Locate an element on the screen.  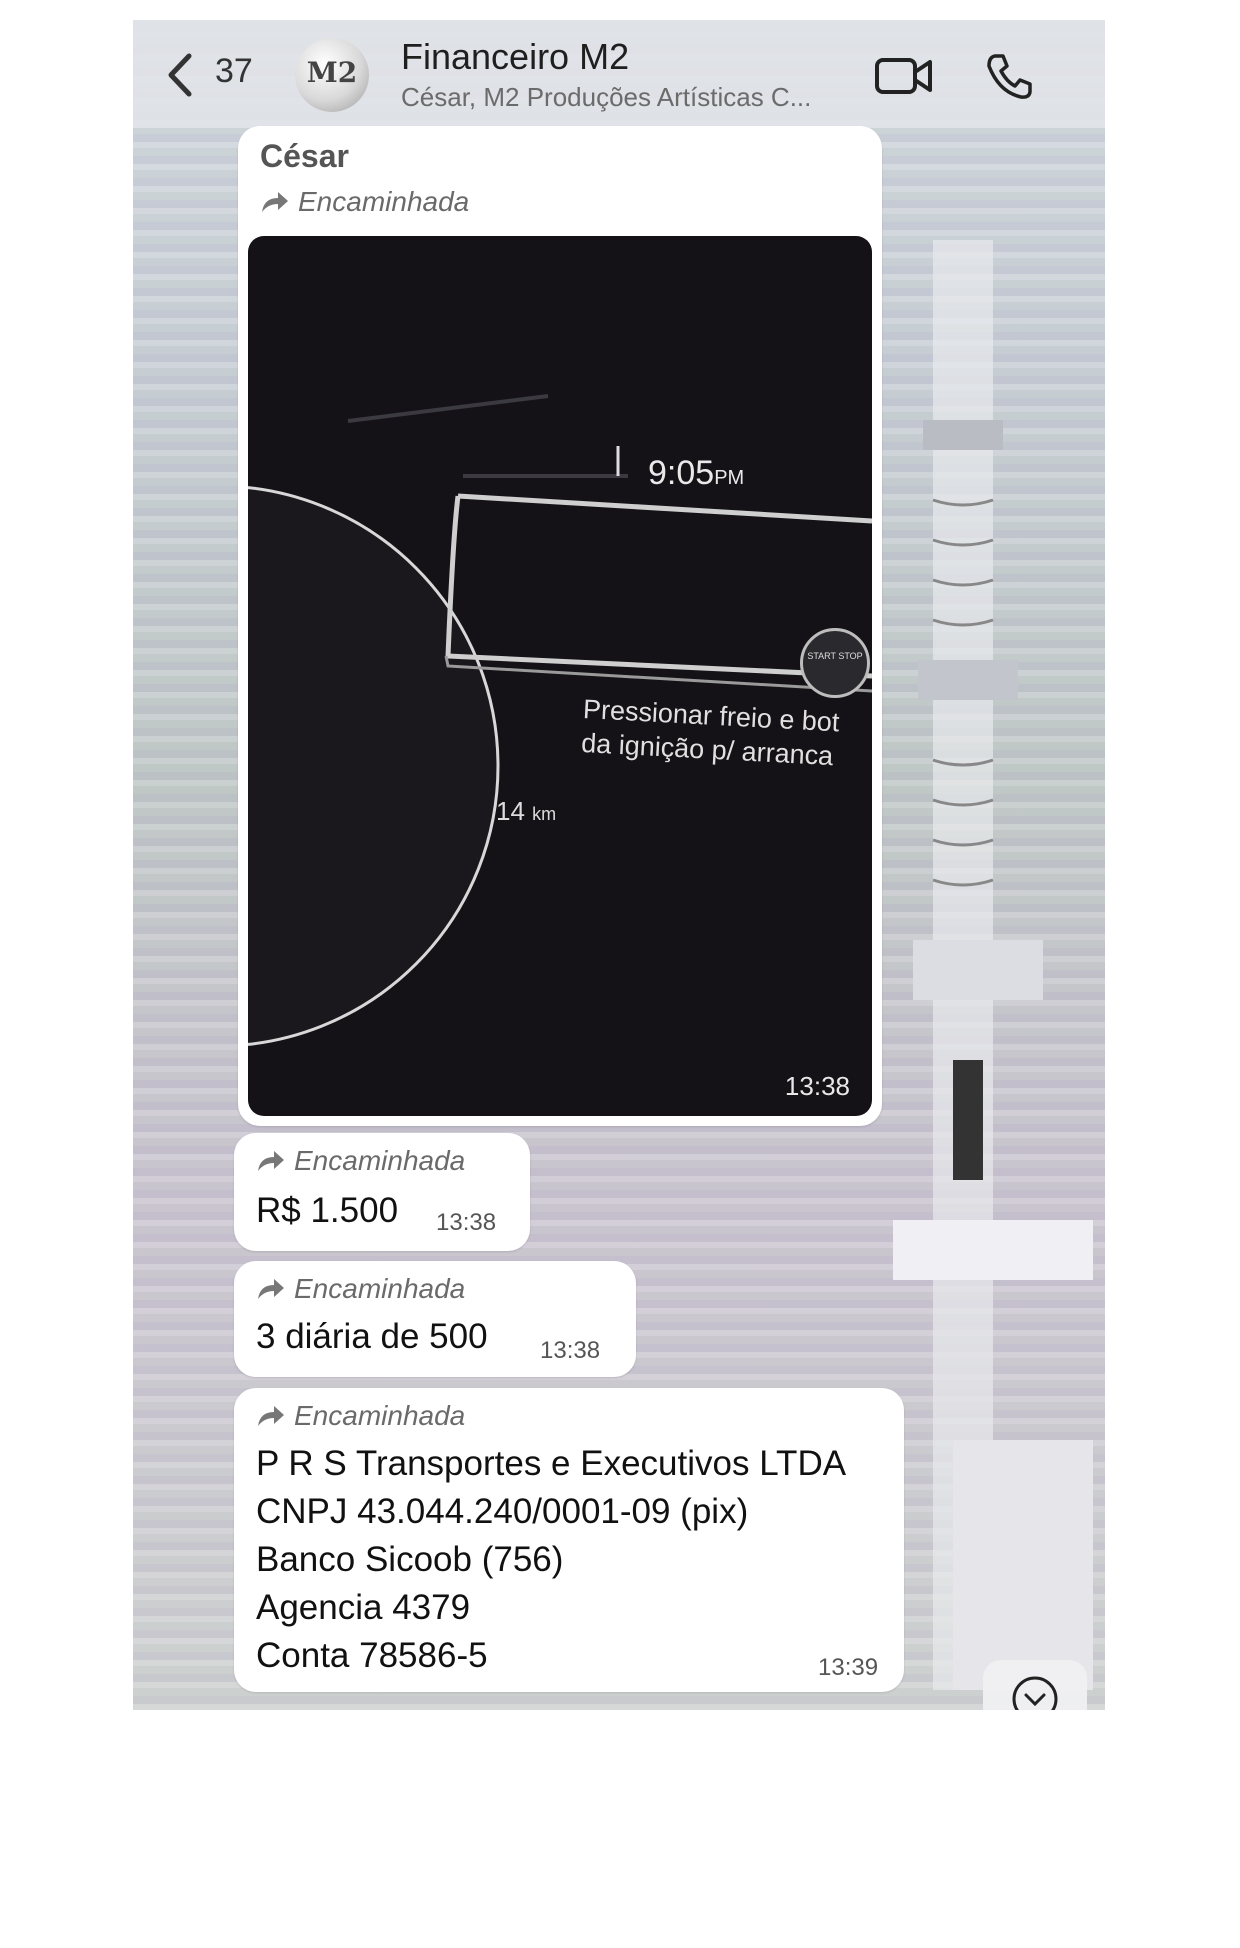
start-stop-button-icon: START STOP is located at coordinates (835, 663).